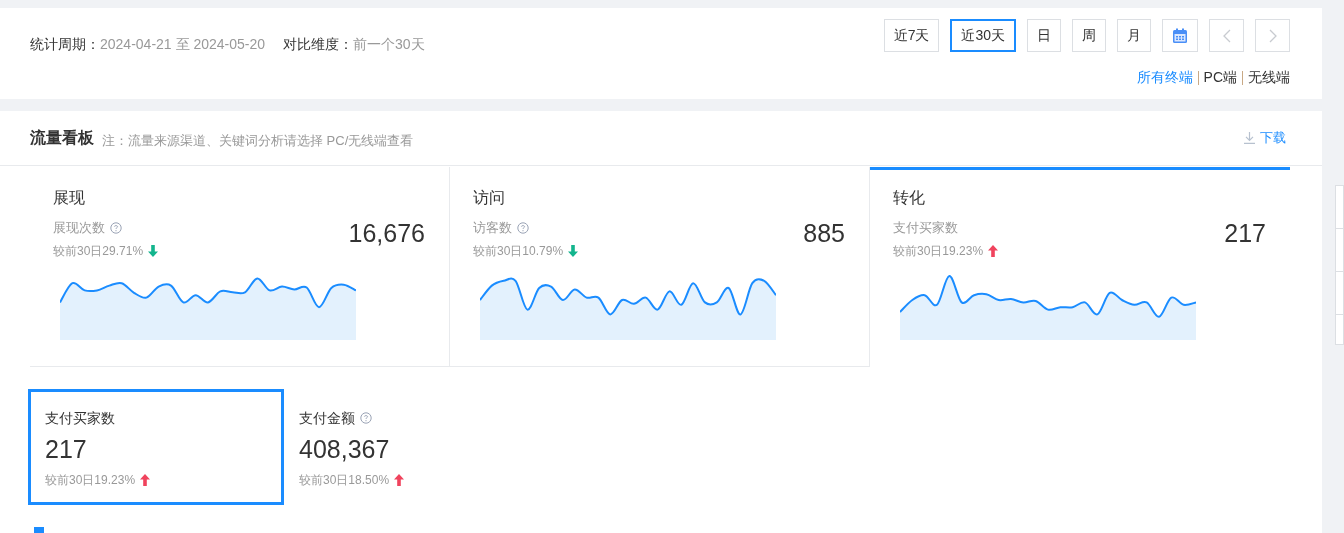 The image size is (1344, 533). What do you see at coordinates (389, 44) in the screenshot?
I see `compare-value: 前一个30天` at bounding box center [389, 44].